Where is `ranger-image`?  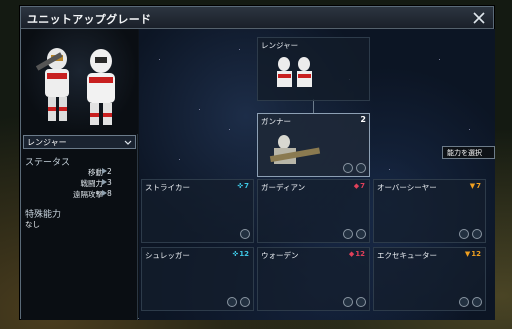 ranger-image is located at coordinates (294, 72).